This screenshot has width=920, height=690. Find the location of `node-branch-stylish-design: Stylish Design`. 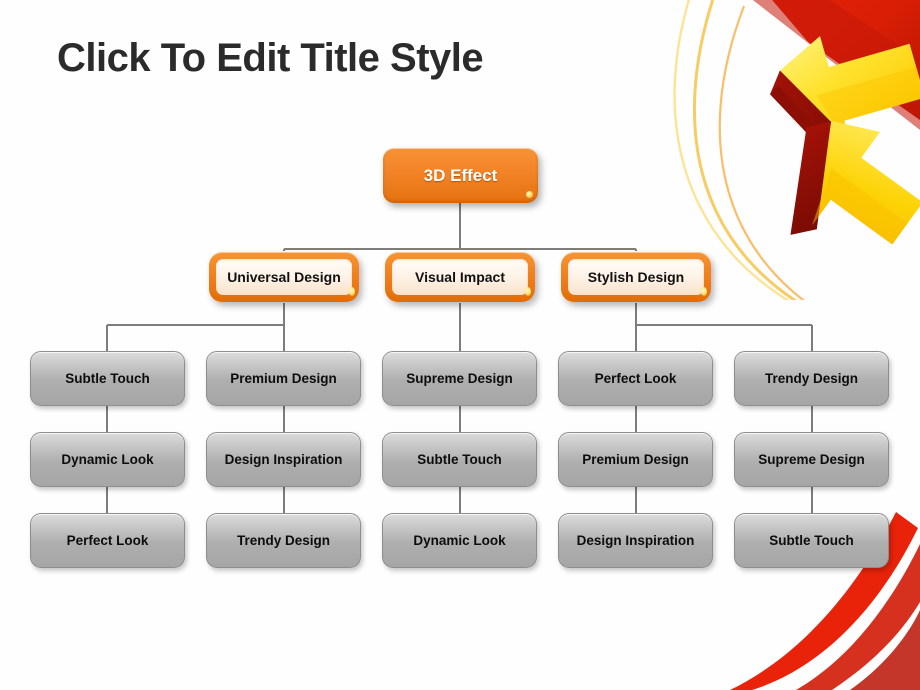

node-branch-stylish-design: Stylish Design is located at coordinates (636, 277).